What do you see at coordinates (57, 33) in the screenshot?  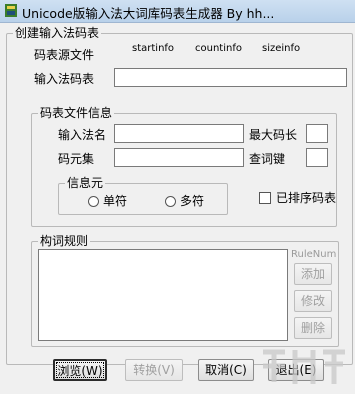 I see `create-group-legend: 创建输入法码表` at bounding box center [57, 33].